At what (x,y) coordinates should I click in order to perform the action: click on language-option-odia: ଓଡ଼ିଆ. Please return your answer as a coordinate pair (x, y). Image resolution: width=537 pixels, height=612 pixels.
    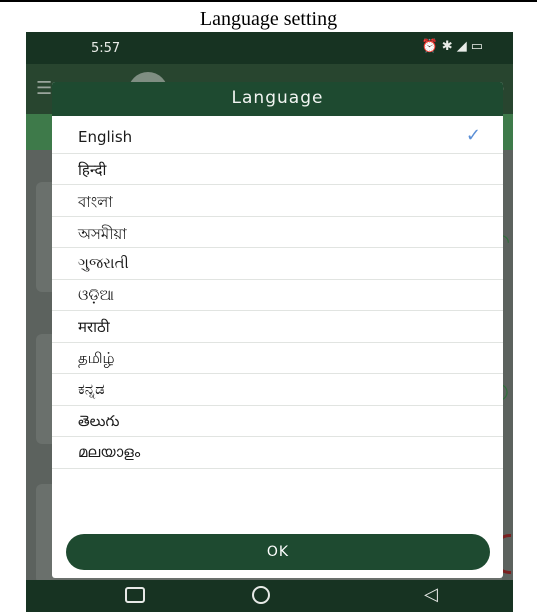
    Looking at the image, I should click on (277, 295).